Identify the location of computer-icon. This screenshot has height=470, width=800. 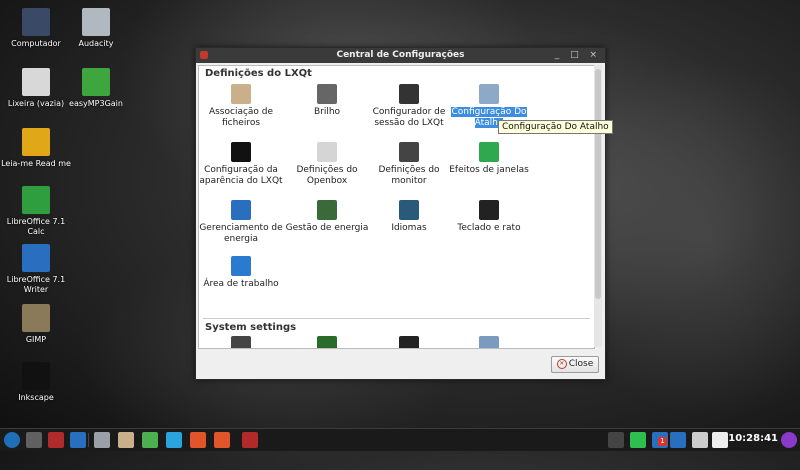
(36, 22).